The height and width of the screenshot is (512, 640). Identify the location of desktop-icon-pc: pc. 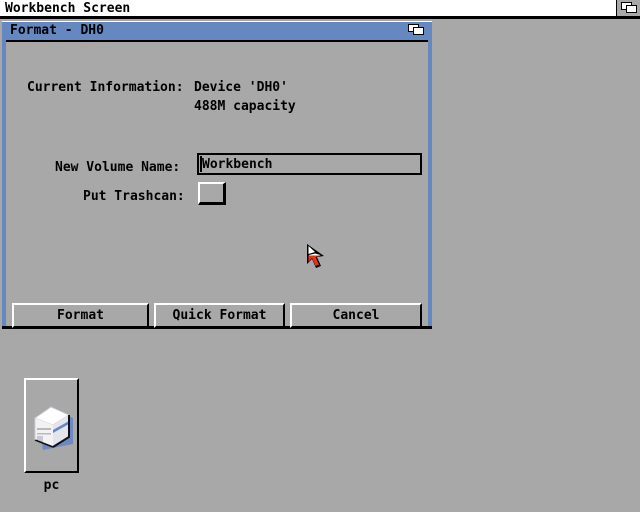
(51, 441).